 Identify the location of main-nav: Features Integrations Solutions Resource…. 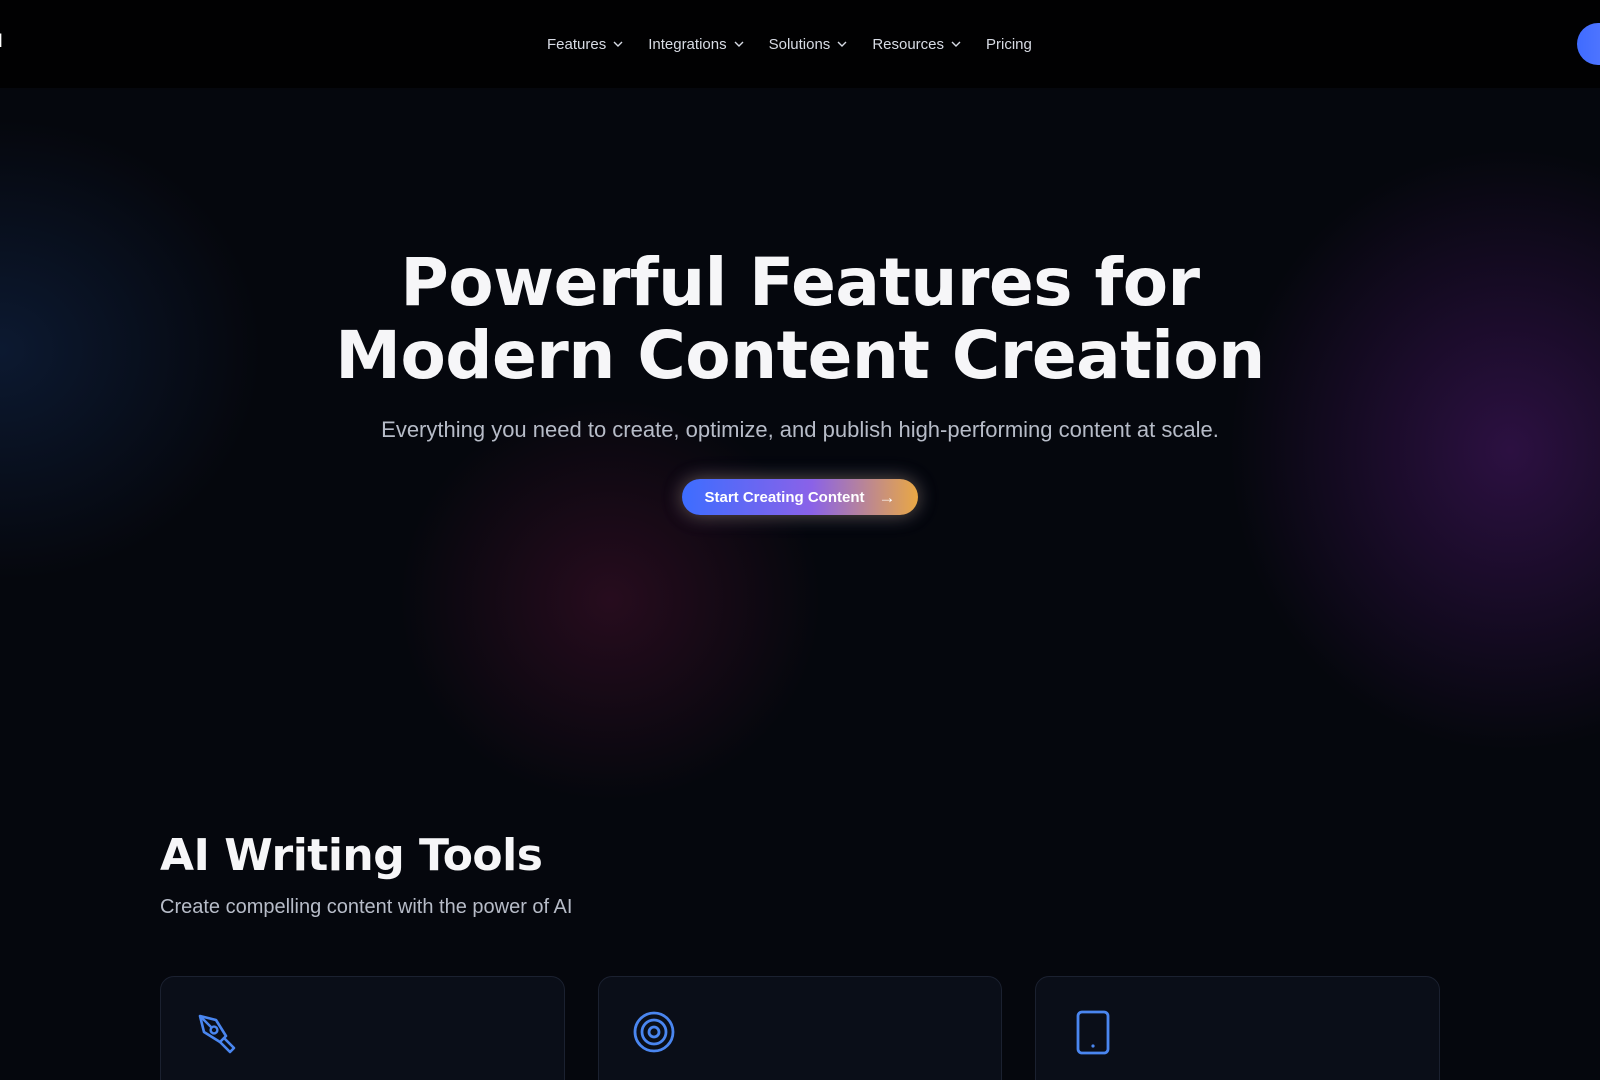
(801, 44).